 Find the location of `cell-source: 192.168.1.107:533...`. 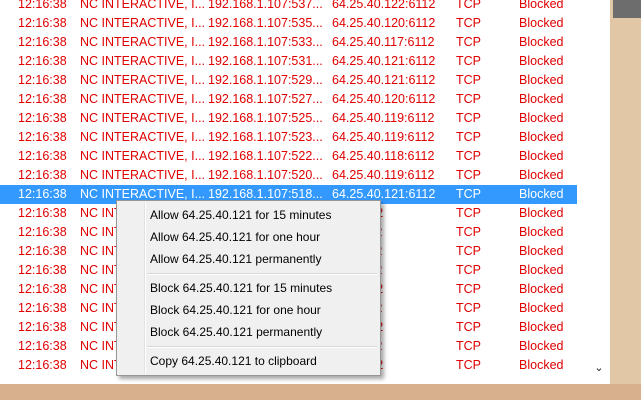

cell-source: 192.168.1.107:533... is located at coordinates (265, 42).